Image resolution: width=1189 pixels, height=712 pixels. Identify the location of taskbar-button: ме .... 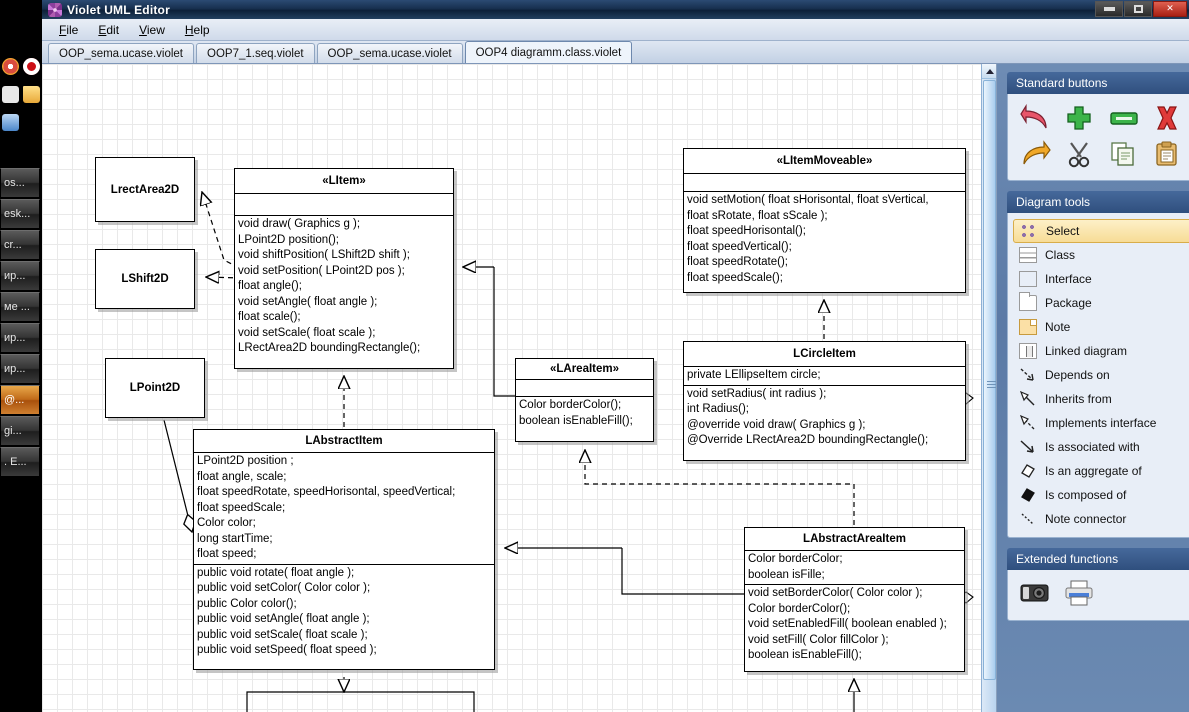
(20, 307).